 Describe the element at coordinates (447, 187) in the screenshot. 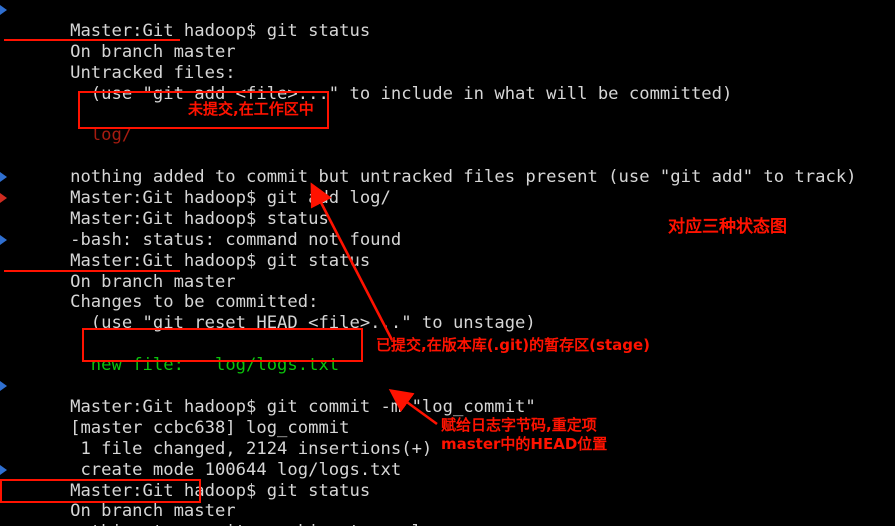

I see `terminal-line: Master:Git hadoop$ git add log/` at that location.